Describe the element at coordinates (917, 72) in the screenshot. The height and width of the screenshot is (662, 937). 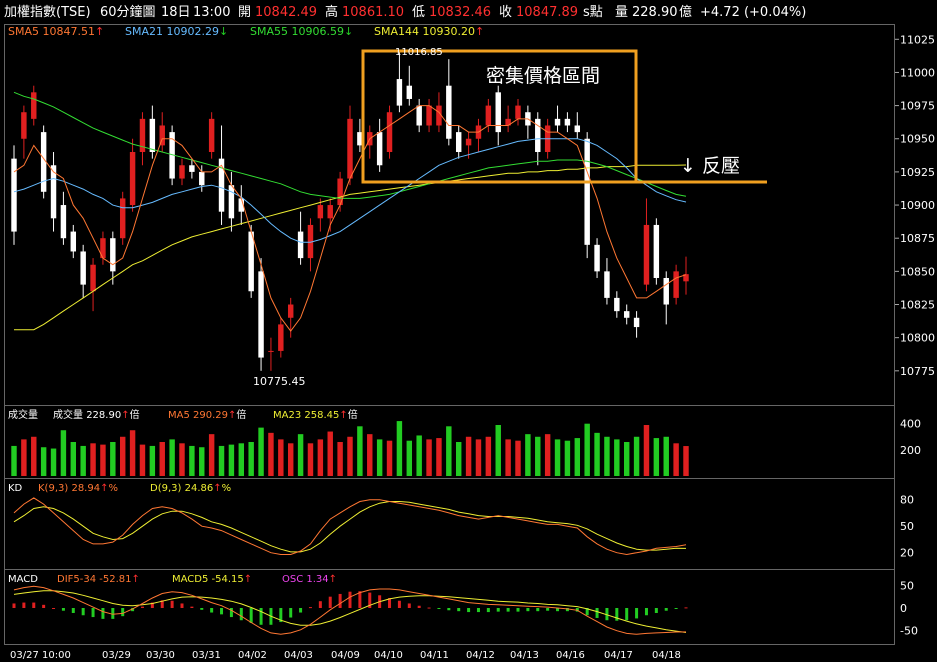
I see `price-tick-label: 11000` at that location.